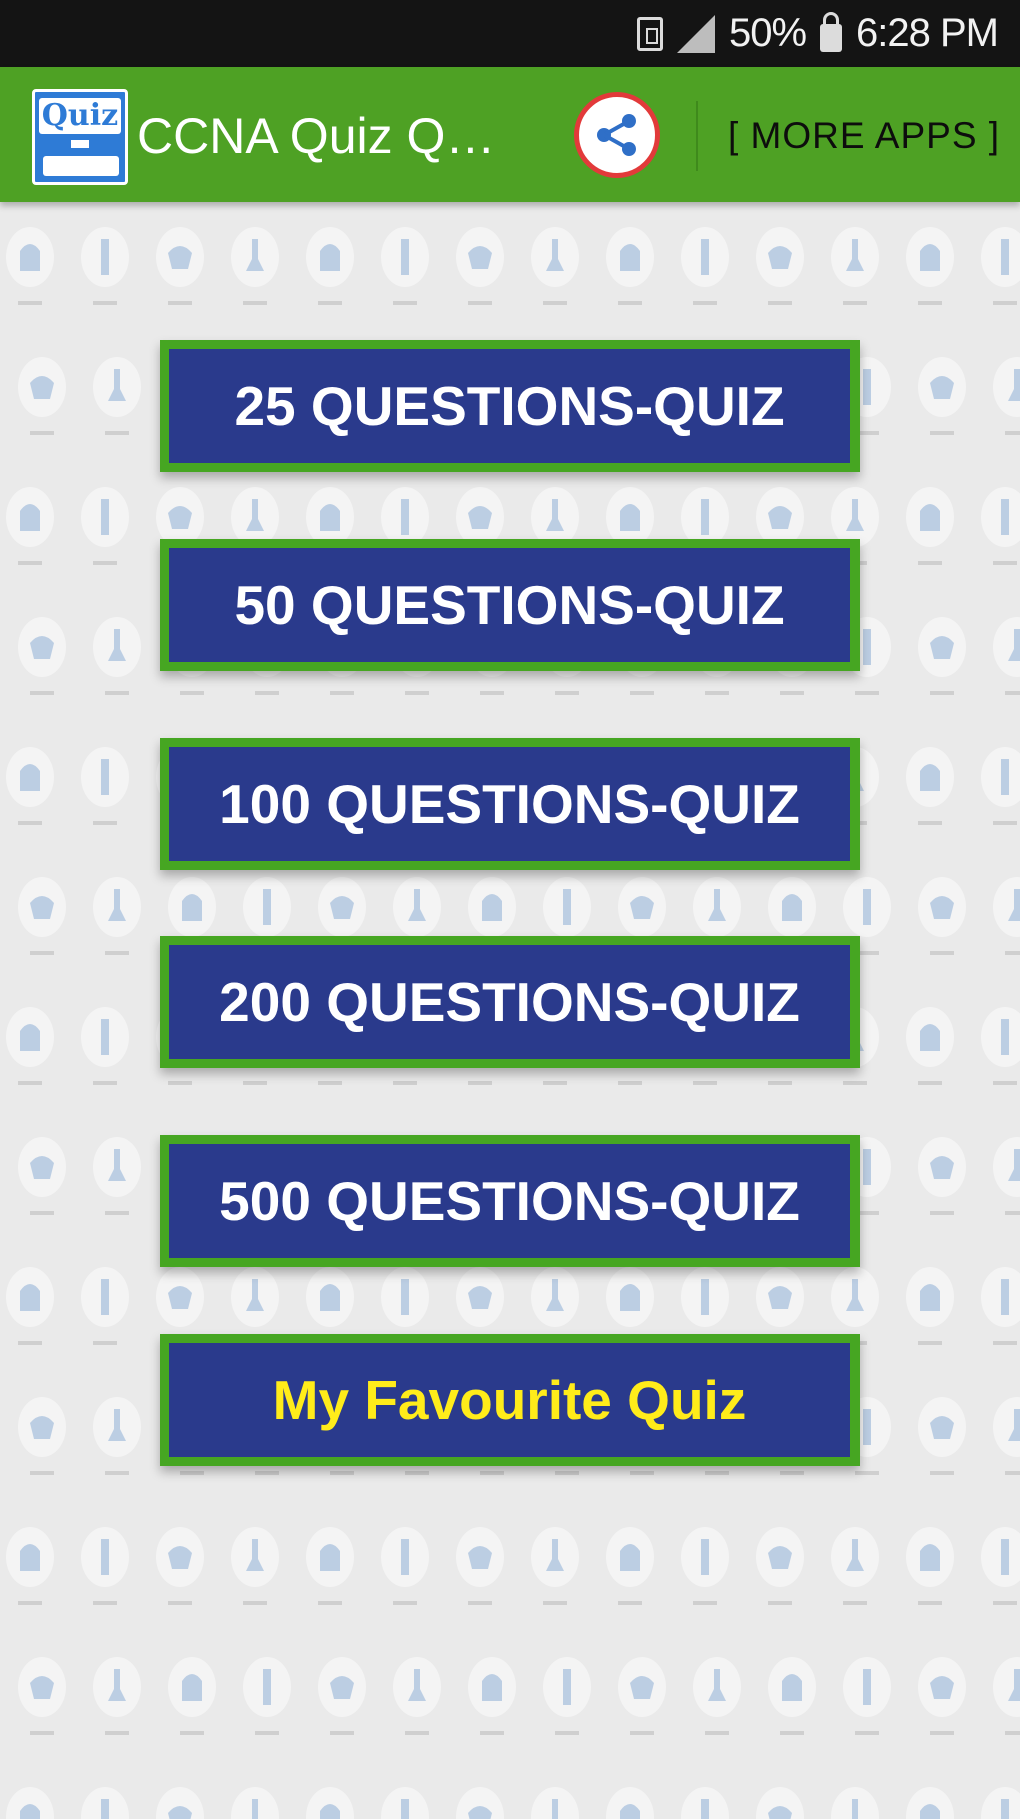 The height and width of the screenshot is (1819, 1020). Describe the element at coordinates (510, 1400) in the screenshot. I see `favourite-quiz-button: My Favourite Quiz` at that location.